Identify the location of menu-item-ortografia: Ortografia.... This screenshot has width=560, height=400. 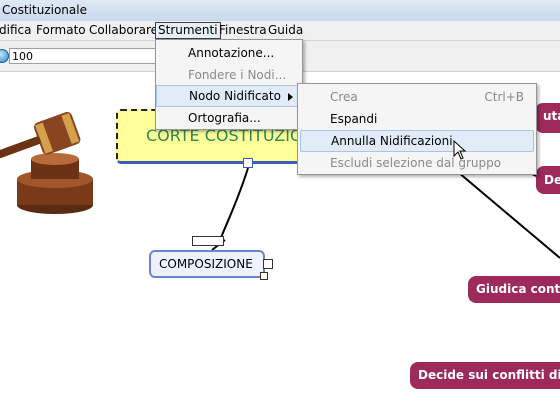
(229, 118).